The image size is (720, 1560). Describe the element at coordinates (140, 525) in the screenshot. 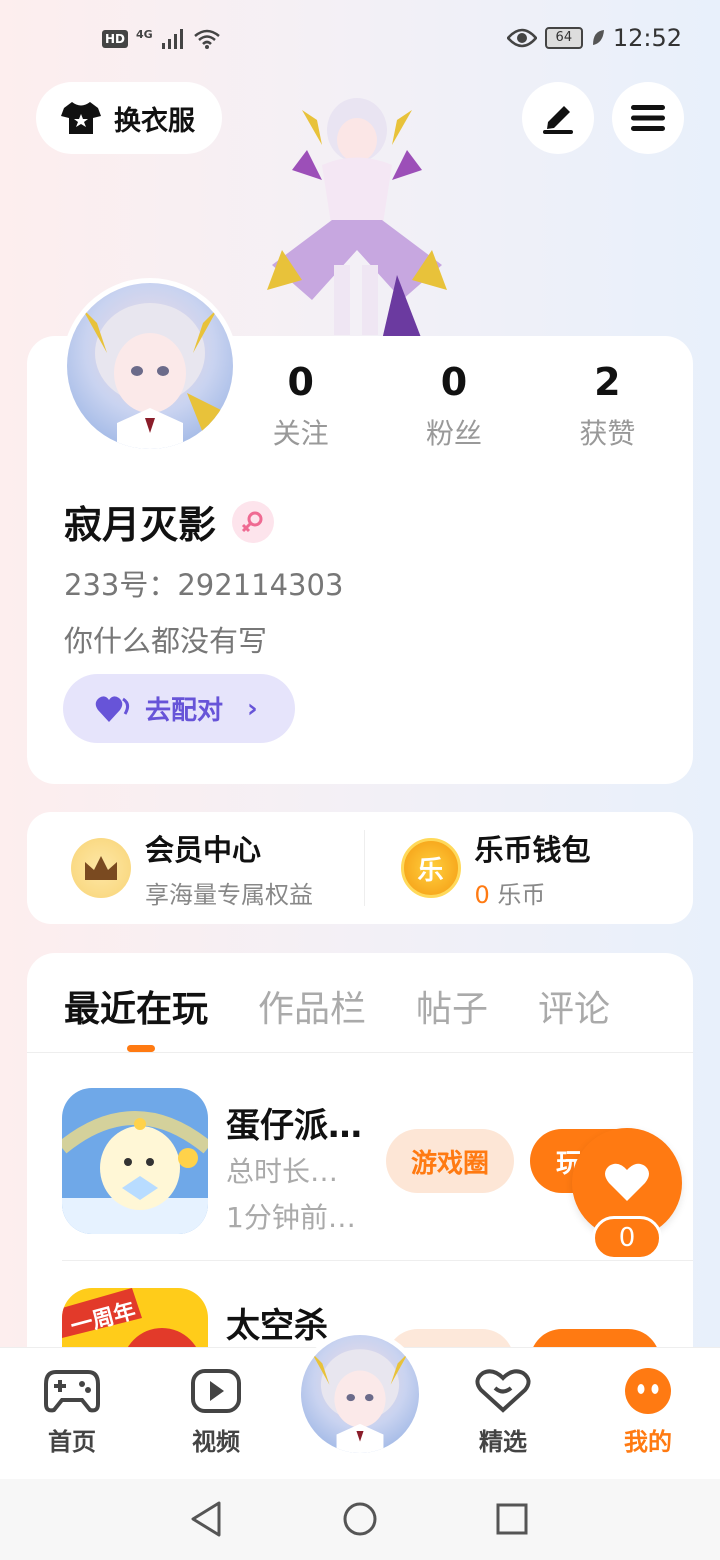

I see `username: 寂月灭影` at that location.